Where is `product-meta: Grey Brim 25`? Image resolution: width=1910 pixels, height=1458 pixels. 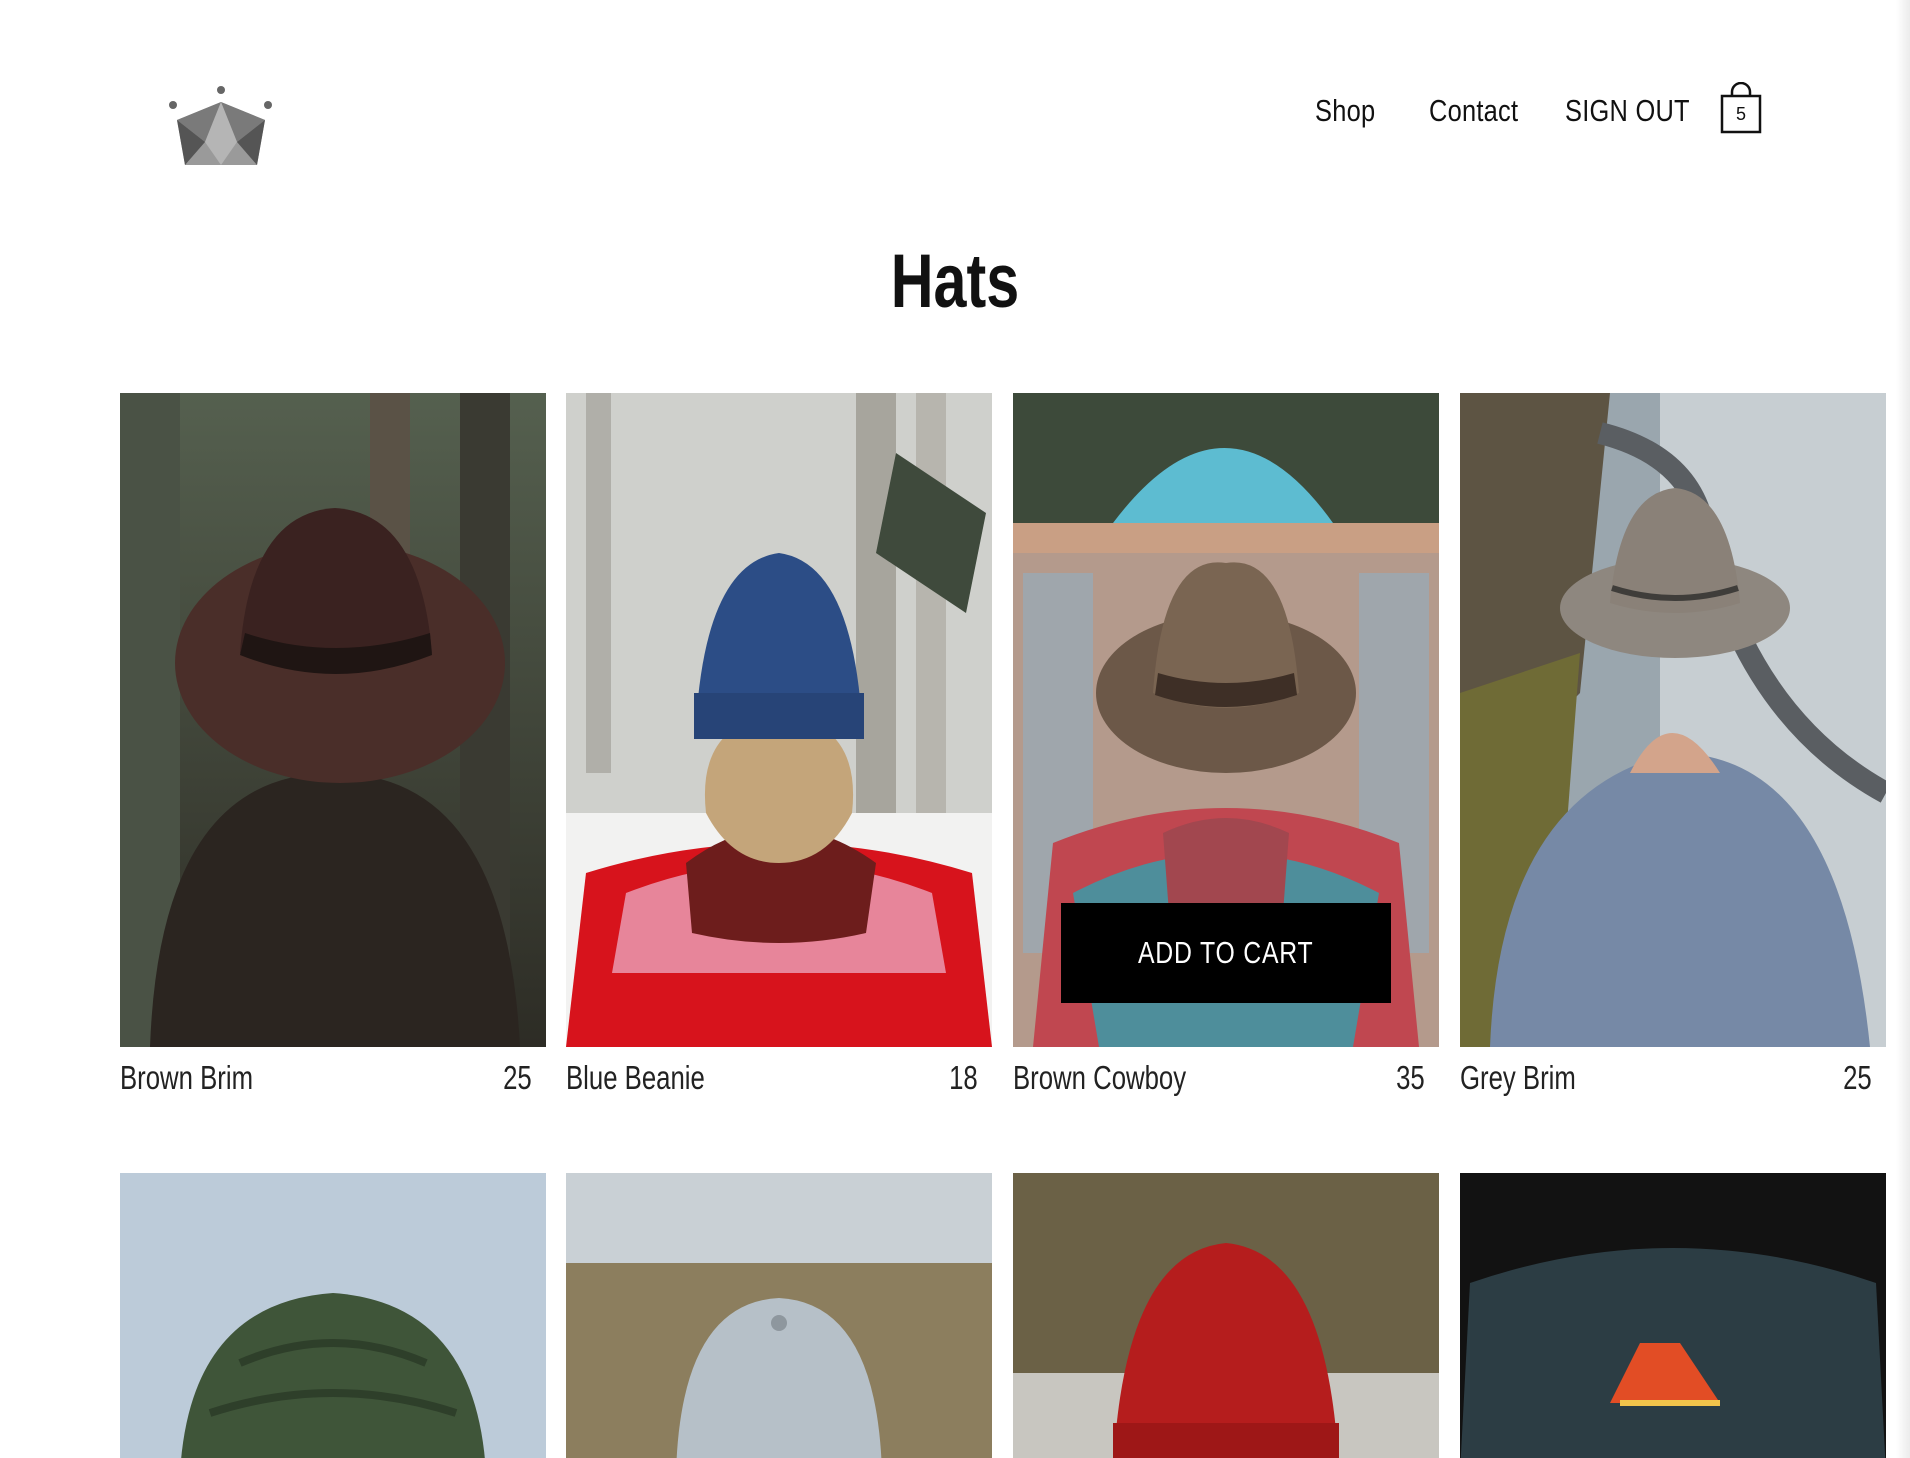
product-meta: Grey Brim 25 is located at coordinates (1673, 1081).